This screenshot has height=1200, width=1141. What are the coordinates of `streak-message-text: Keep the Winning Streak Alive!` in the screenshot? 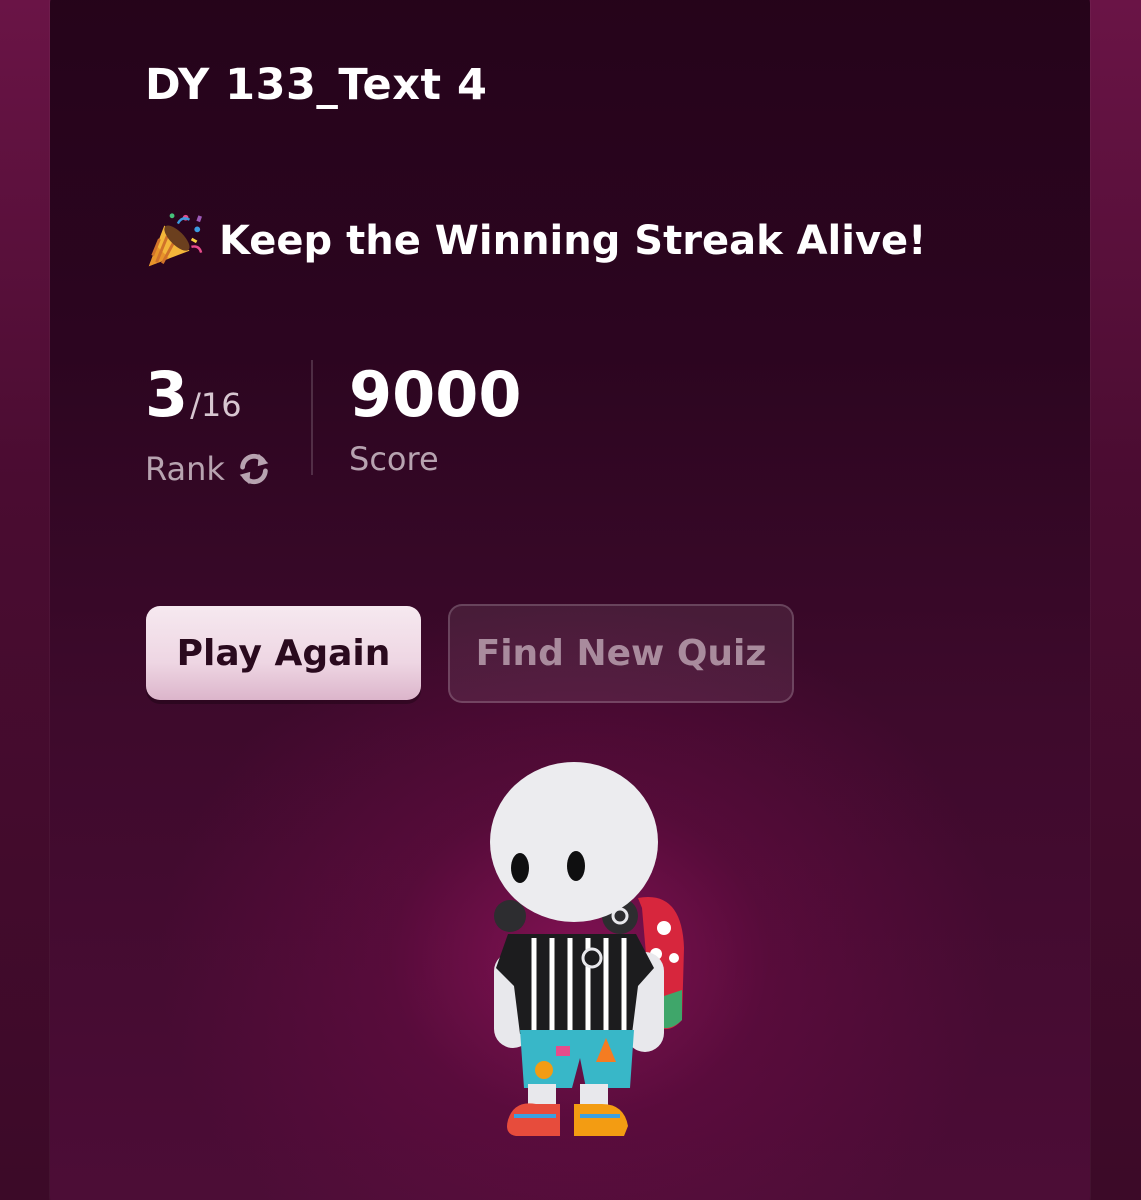 It's located at (573, 241).